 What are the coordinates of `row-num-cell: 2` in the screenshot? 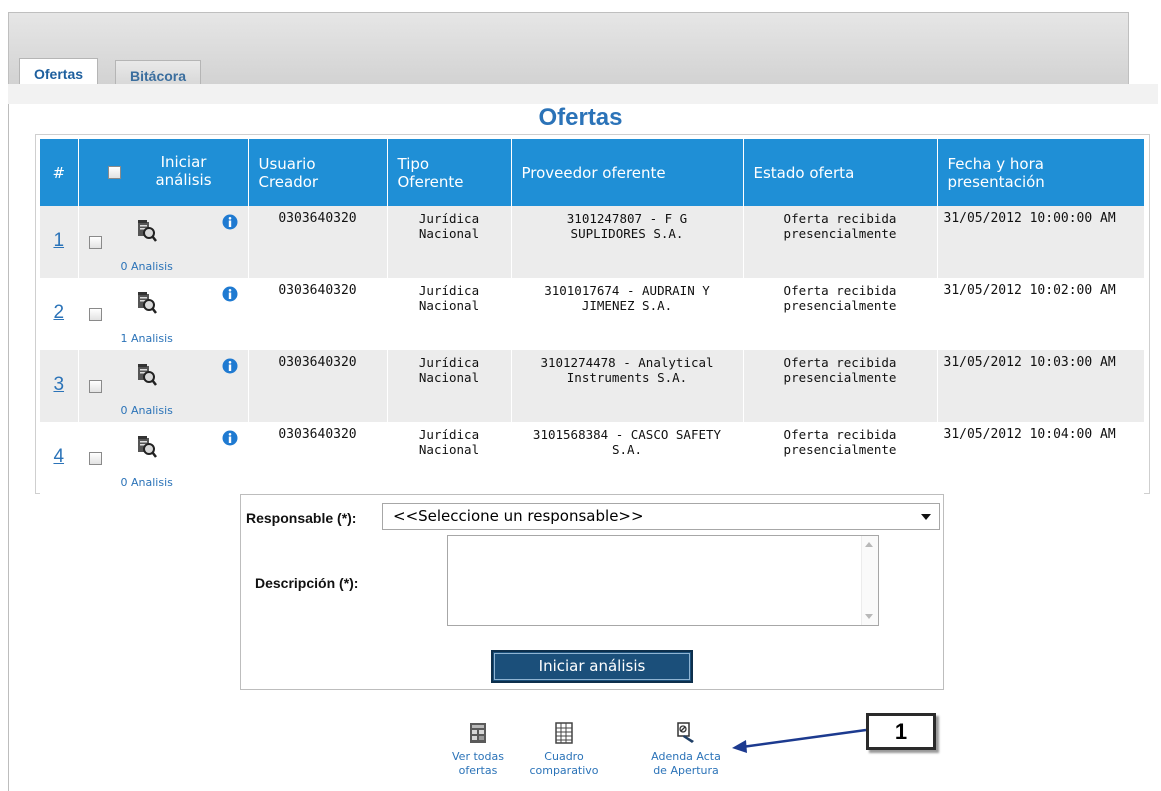 It's located at (59, 314).